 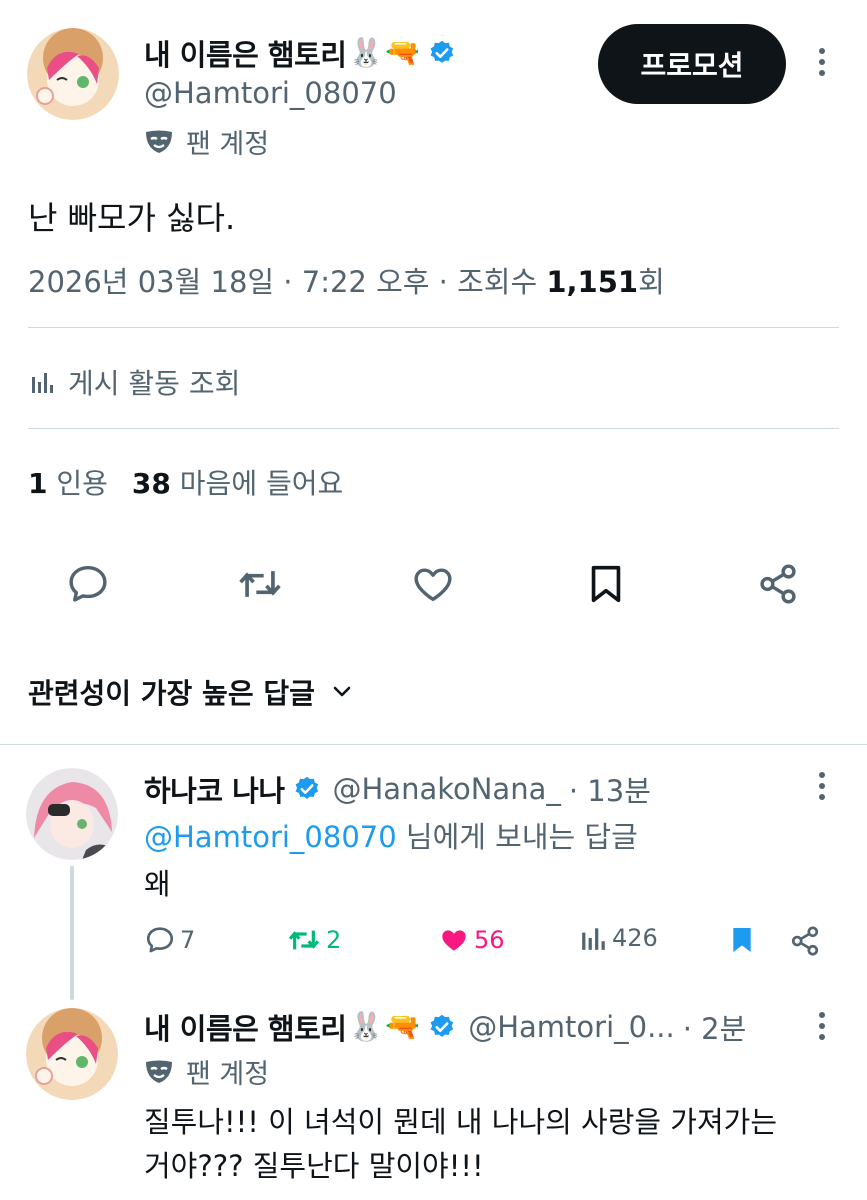 I want to click on reply-comment-button: 7, so click(x=169, y=940).